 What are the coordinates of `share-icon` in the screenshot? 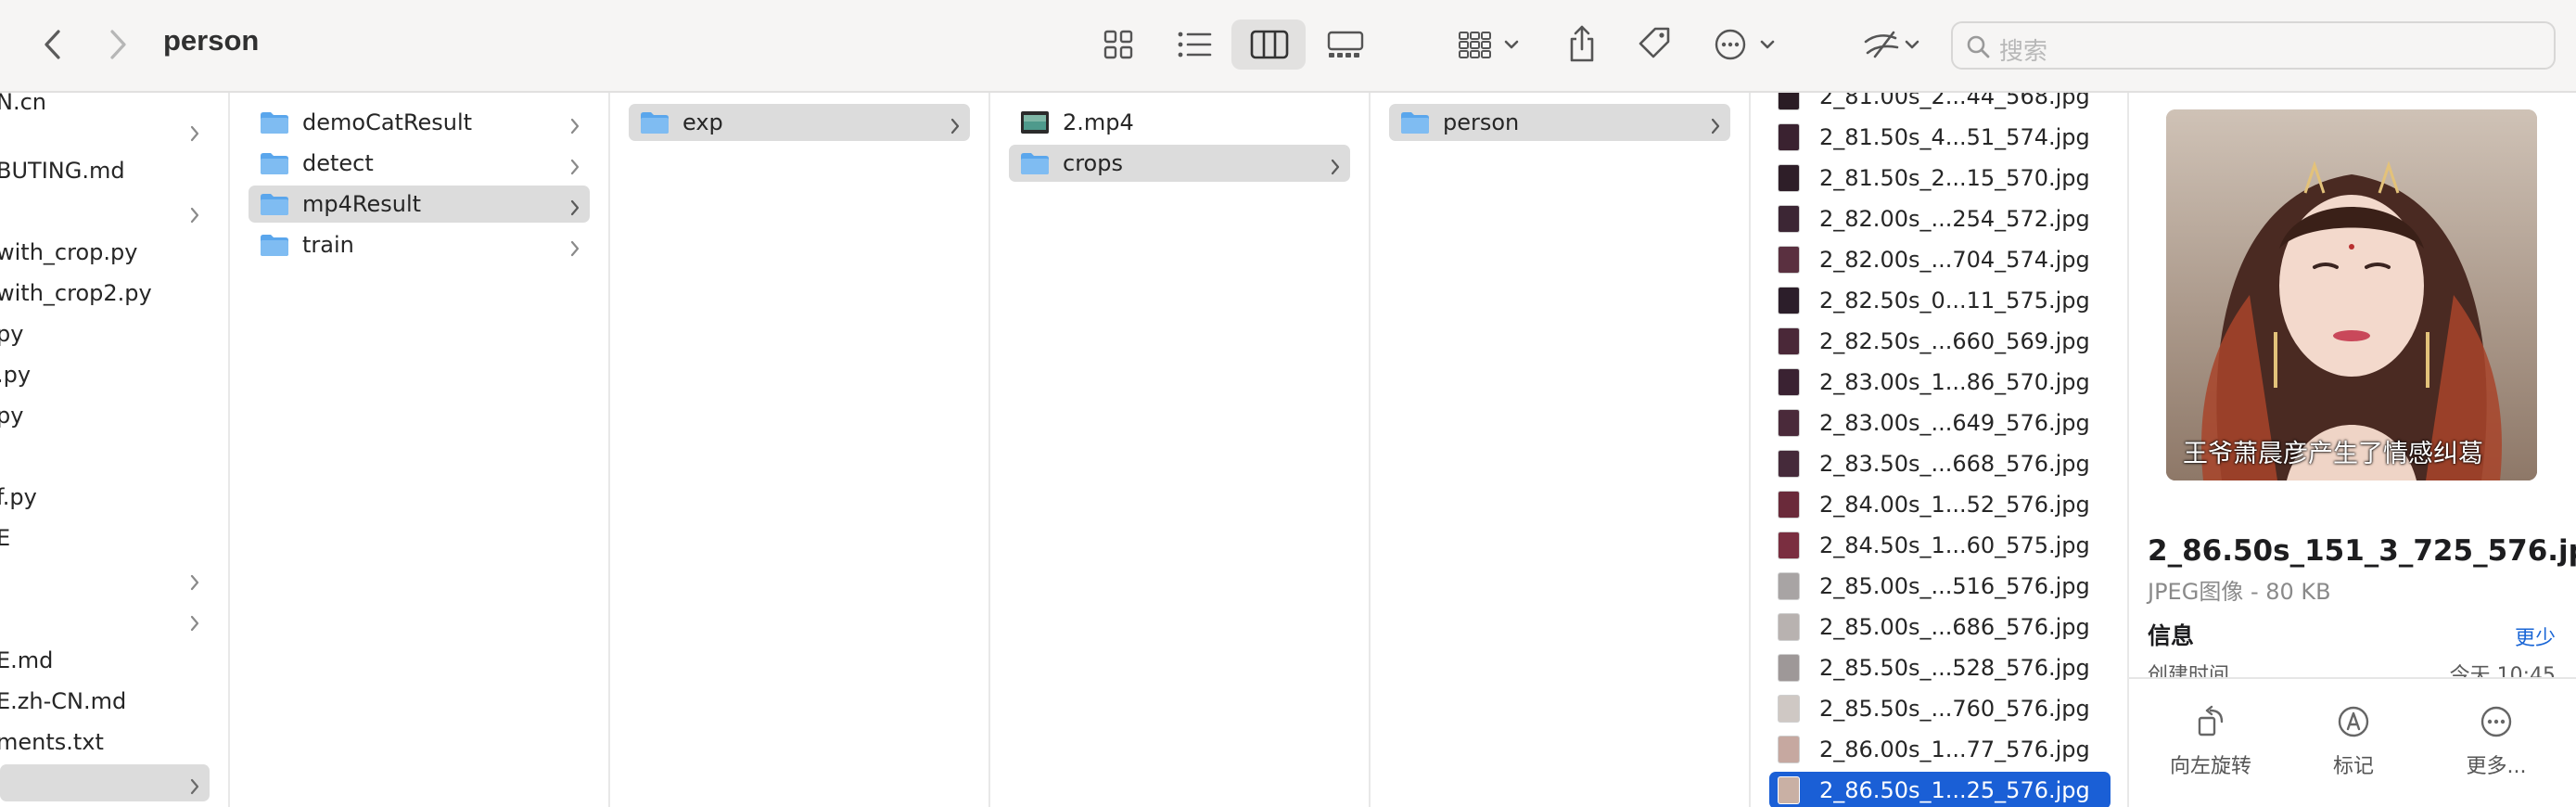 It's located at (1582, 43).